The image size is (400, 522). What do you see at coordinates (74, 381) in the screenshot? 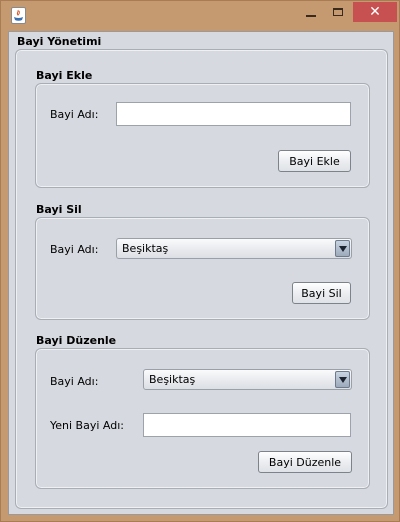
I see `edit-name-label: Bayi Adı:` at bounding box center [74, 381].